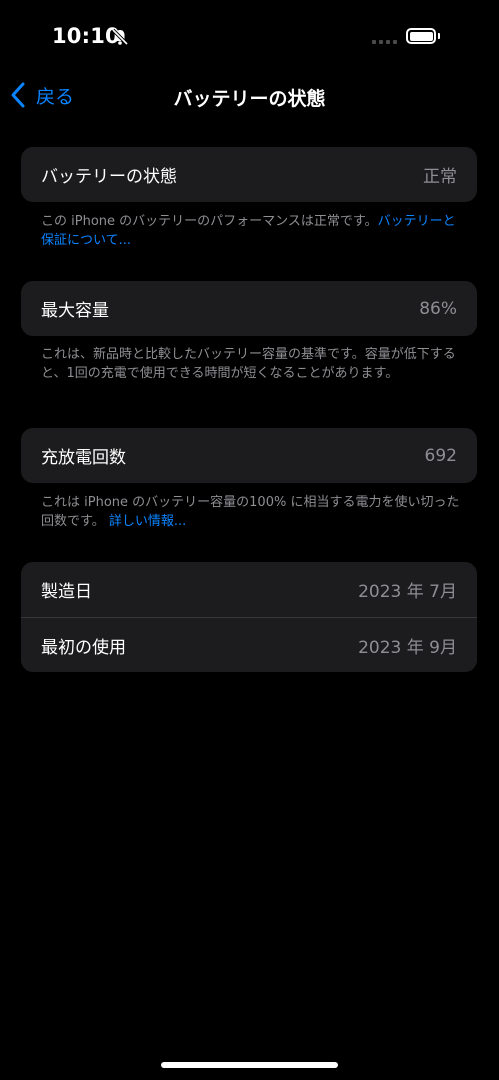 The image size is (499, 1080). Describe the element at coordinates (75, 311) in the screenshot. I see `max-capacity-label: 最大容量` at that location.